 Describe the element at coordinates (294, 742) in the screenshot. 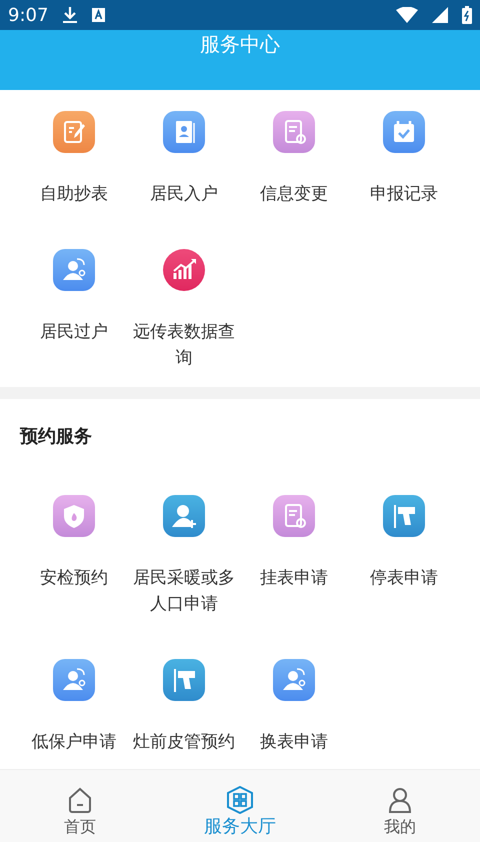

I see `service-label: 换表申请` at that location.